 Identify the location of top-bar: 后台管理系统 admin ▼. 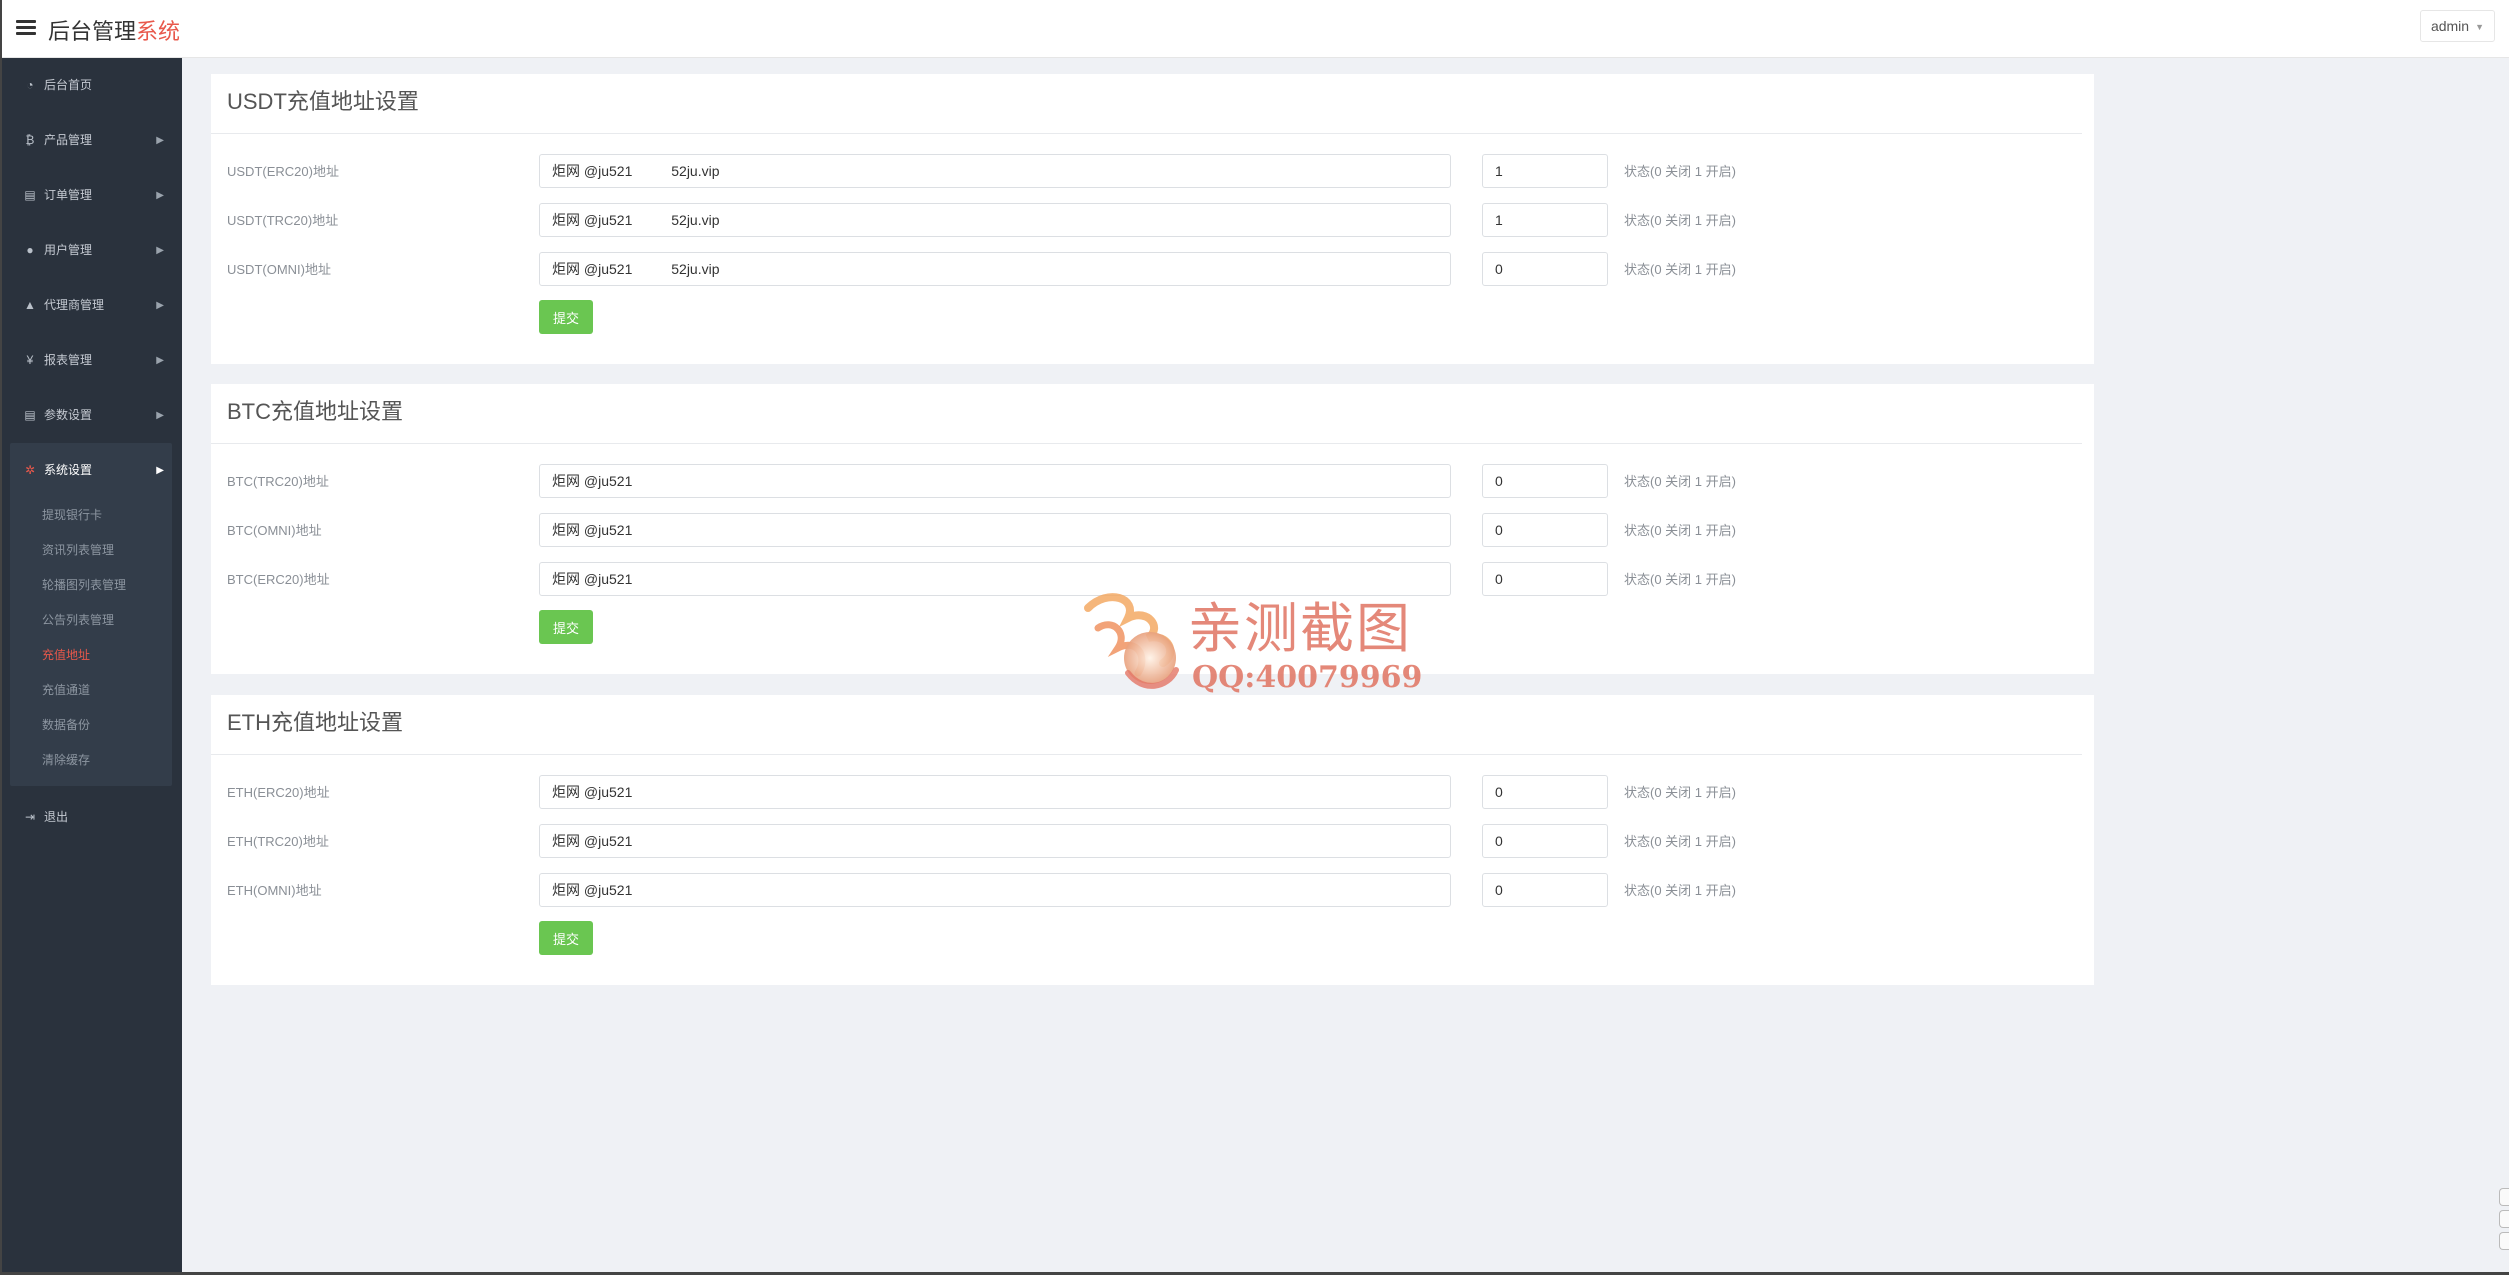
(1254, 29).